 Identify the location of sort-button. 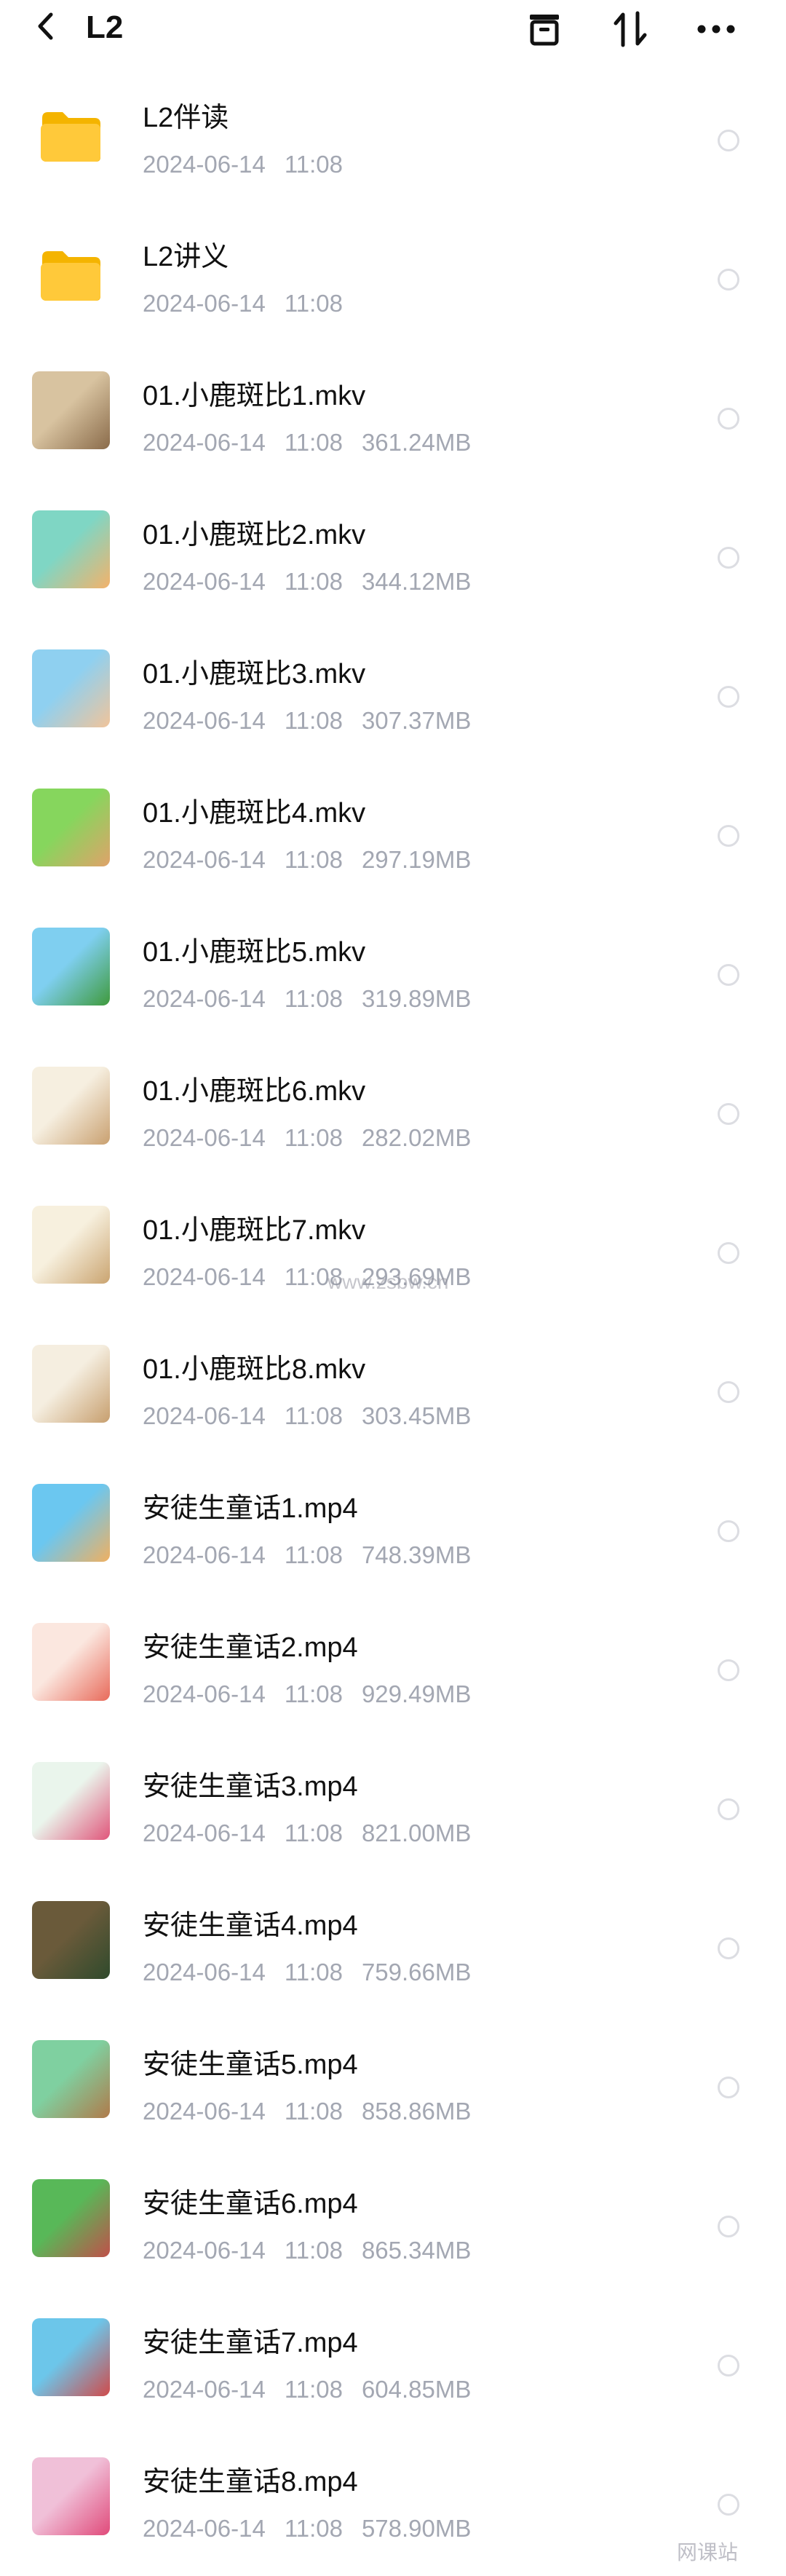
(630, 30).